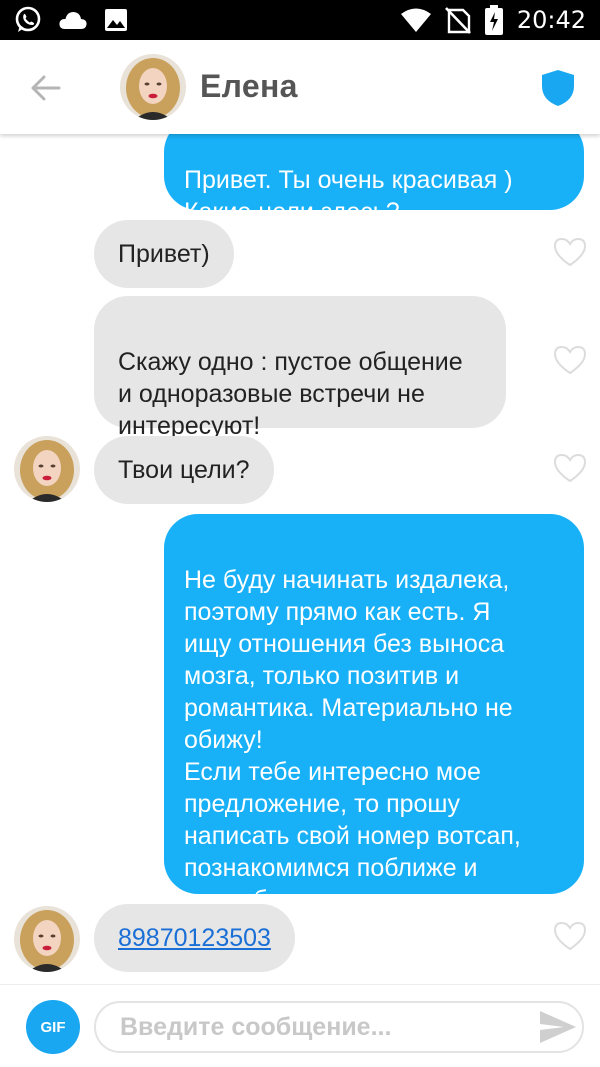 Image resolution: width=600 pixels, height=1067 pixels. Describe the element at coordinates (558, 1027) in the screenshot. I see `send-icon` at that location.